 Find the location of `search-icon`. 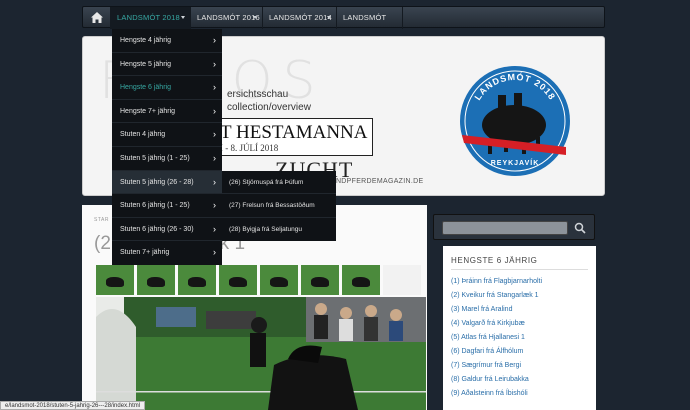

search-icon is located at coordinates (580, 228).